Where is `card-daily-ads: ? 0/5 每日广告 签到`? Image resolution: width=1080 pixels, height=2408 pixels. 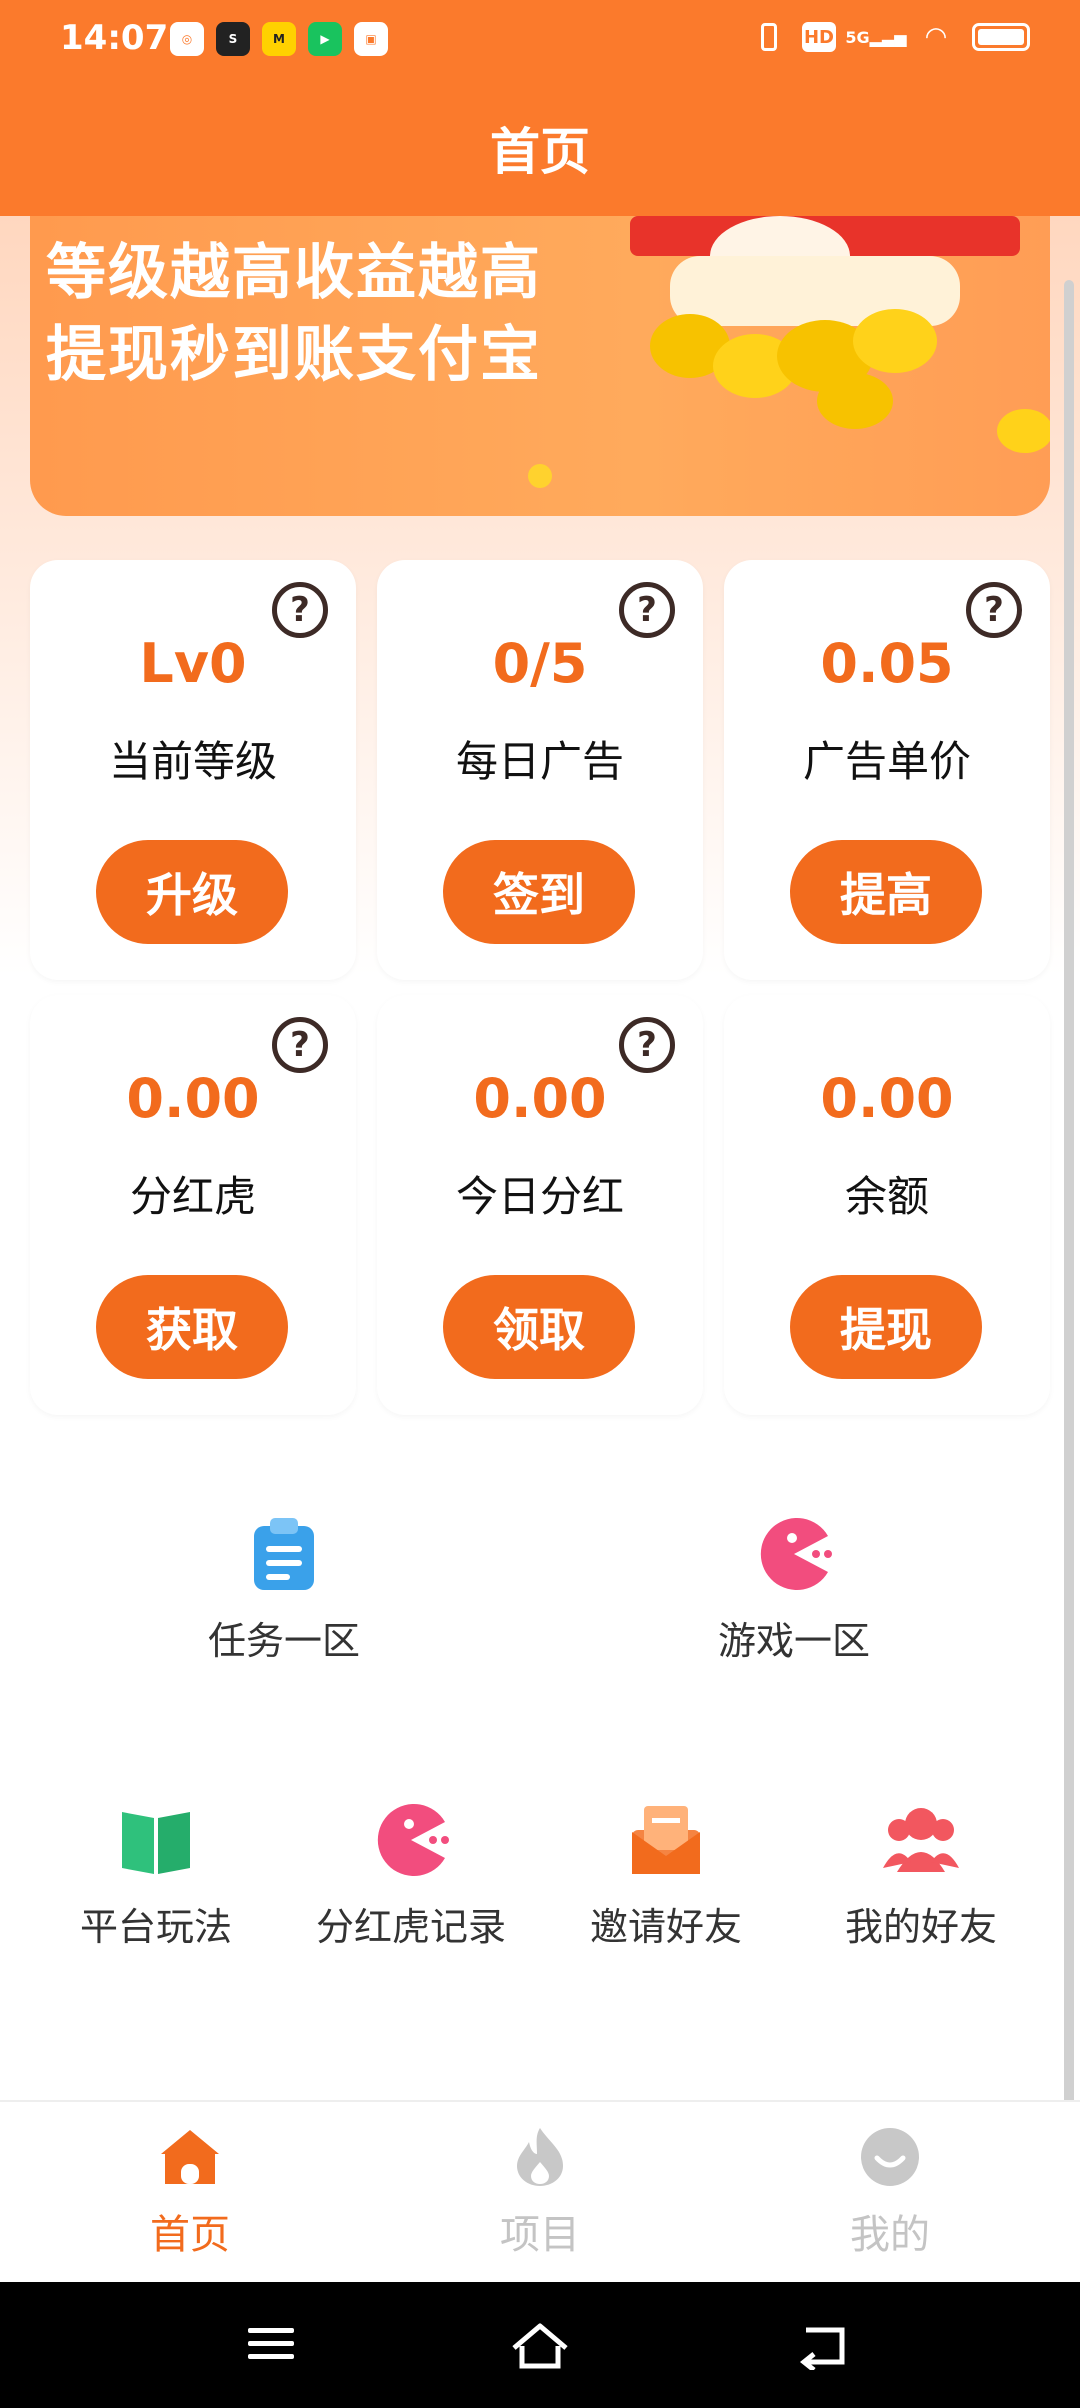
card-daily-ads: ? 0/5 每日广告 签到 is located at coordinates (540, 770).